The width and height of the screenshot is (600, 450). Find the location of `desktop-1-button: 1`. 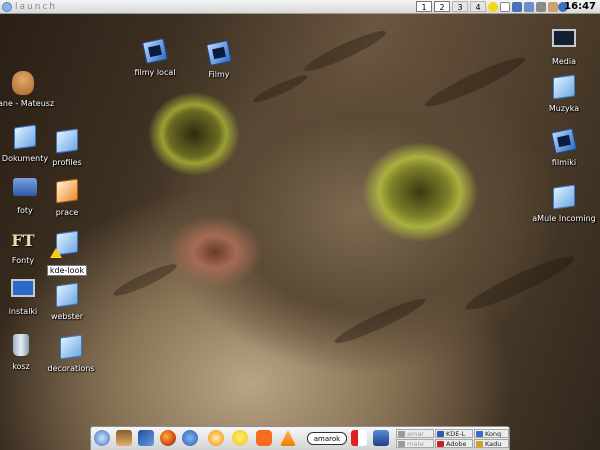

desktop-1-button: 1 is located at coordinates (424, 6).